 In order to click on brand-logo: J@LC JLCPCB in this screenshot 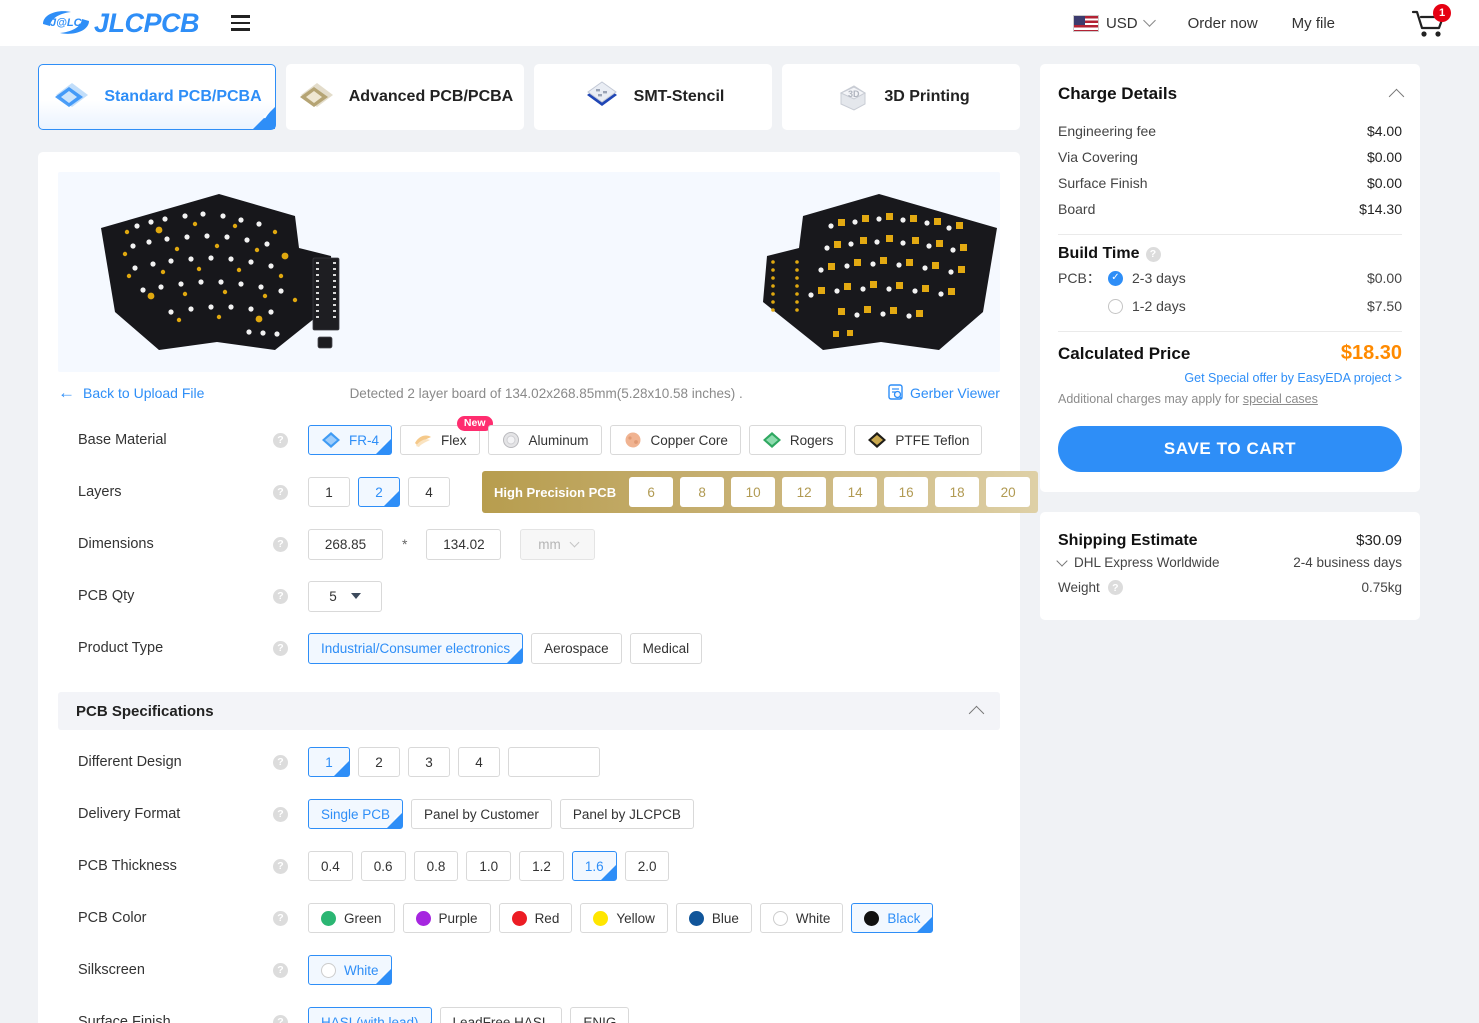, I will do `click(120, 23)`.